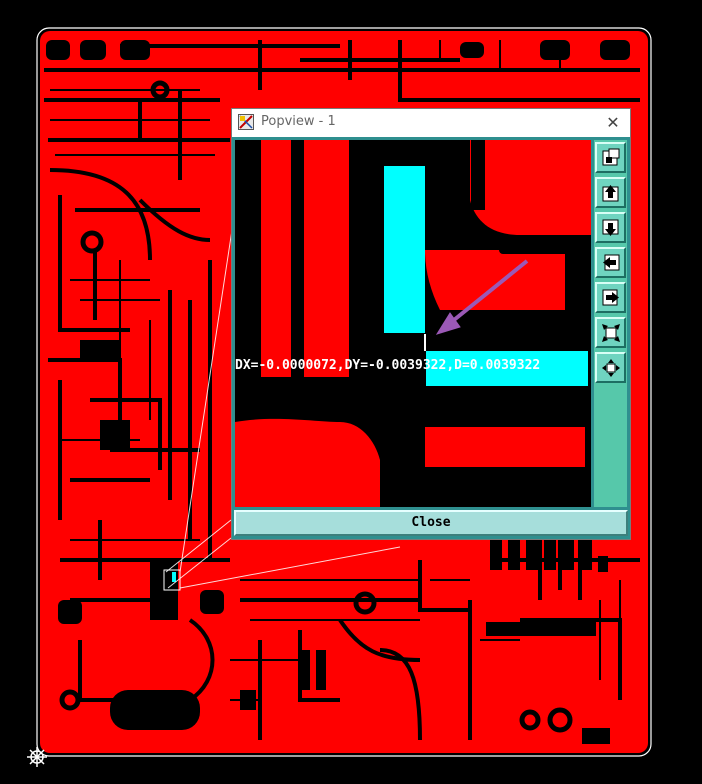  What do you see at coordinates (246, 122) in the screenshot?
I see `app-icon` at bounding box center [246, 122].